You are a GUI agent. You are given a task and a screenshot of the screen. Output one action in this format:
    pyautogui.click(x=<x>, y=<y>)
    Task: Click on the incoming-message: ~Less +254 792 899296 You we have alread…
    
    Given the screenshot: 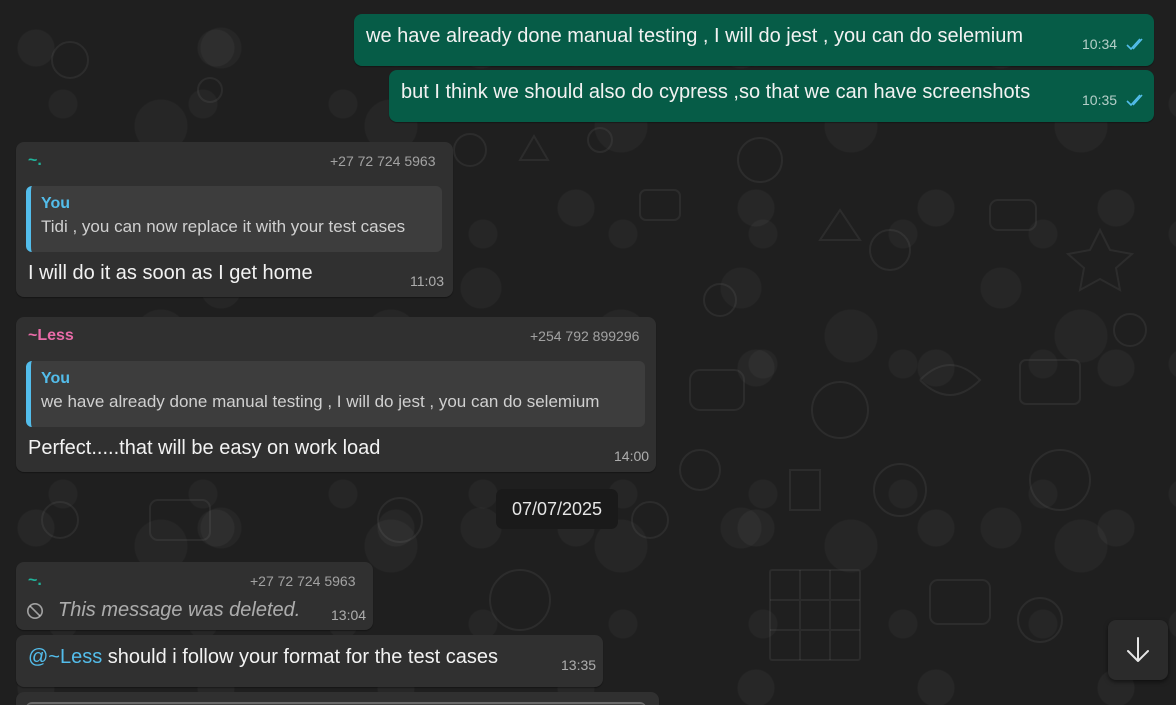 What is the action you would take?
    pyautogui.click(x=336, y=394)
    